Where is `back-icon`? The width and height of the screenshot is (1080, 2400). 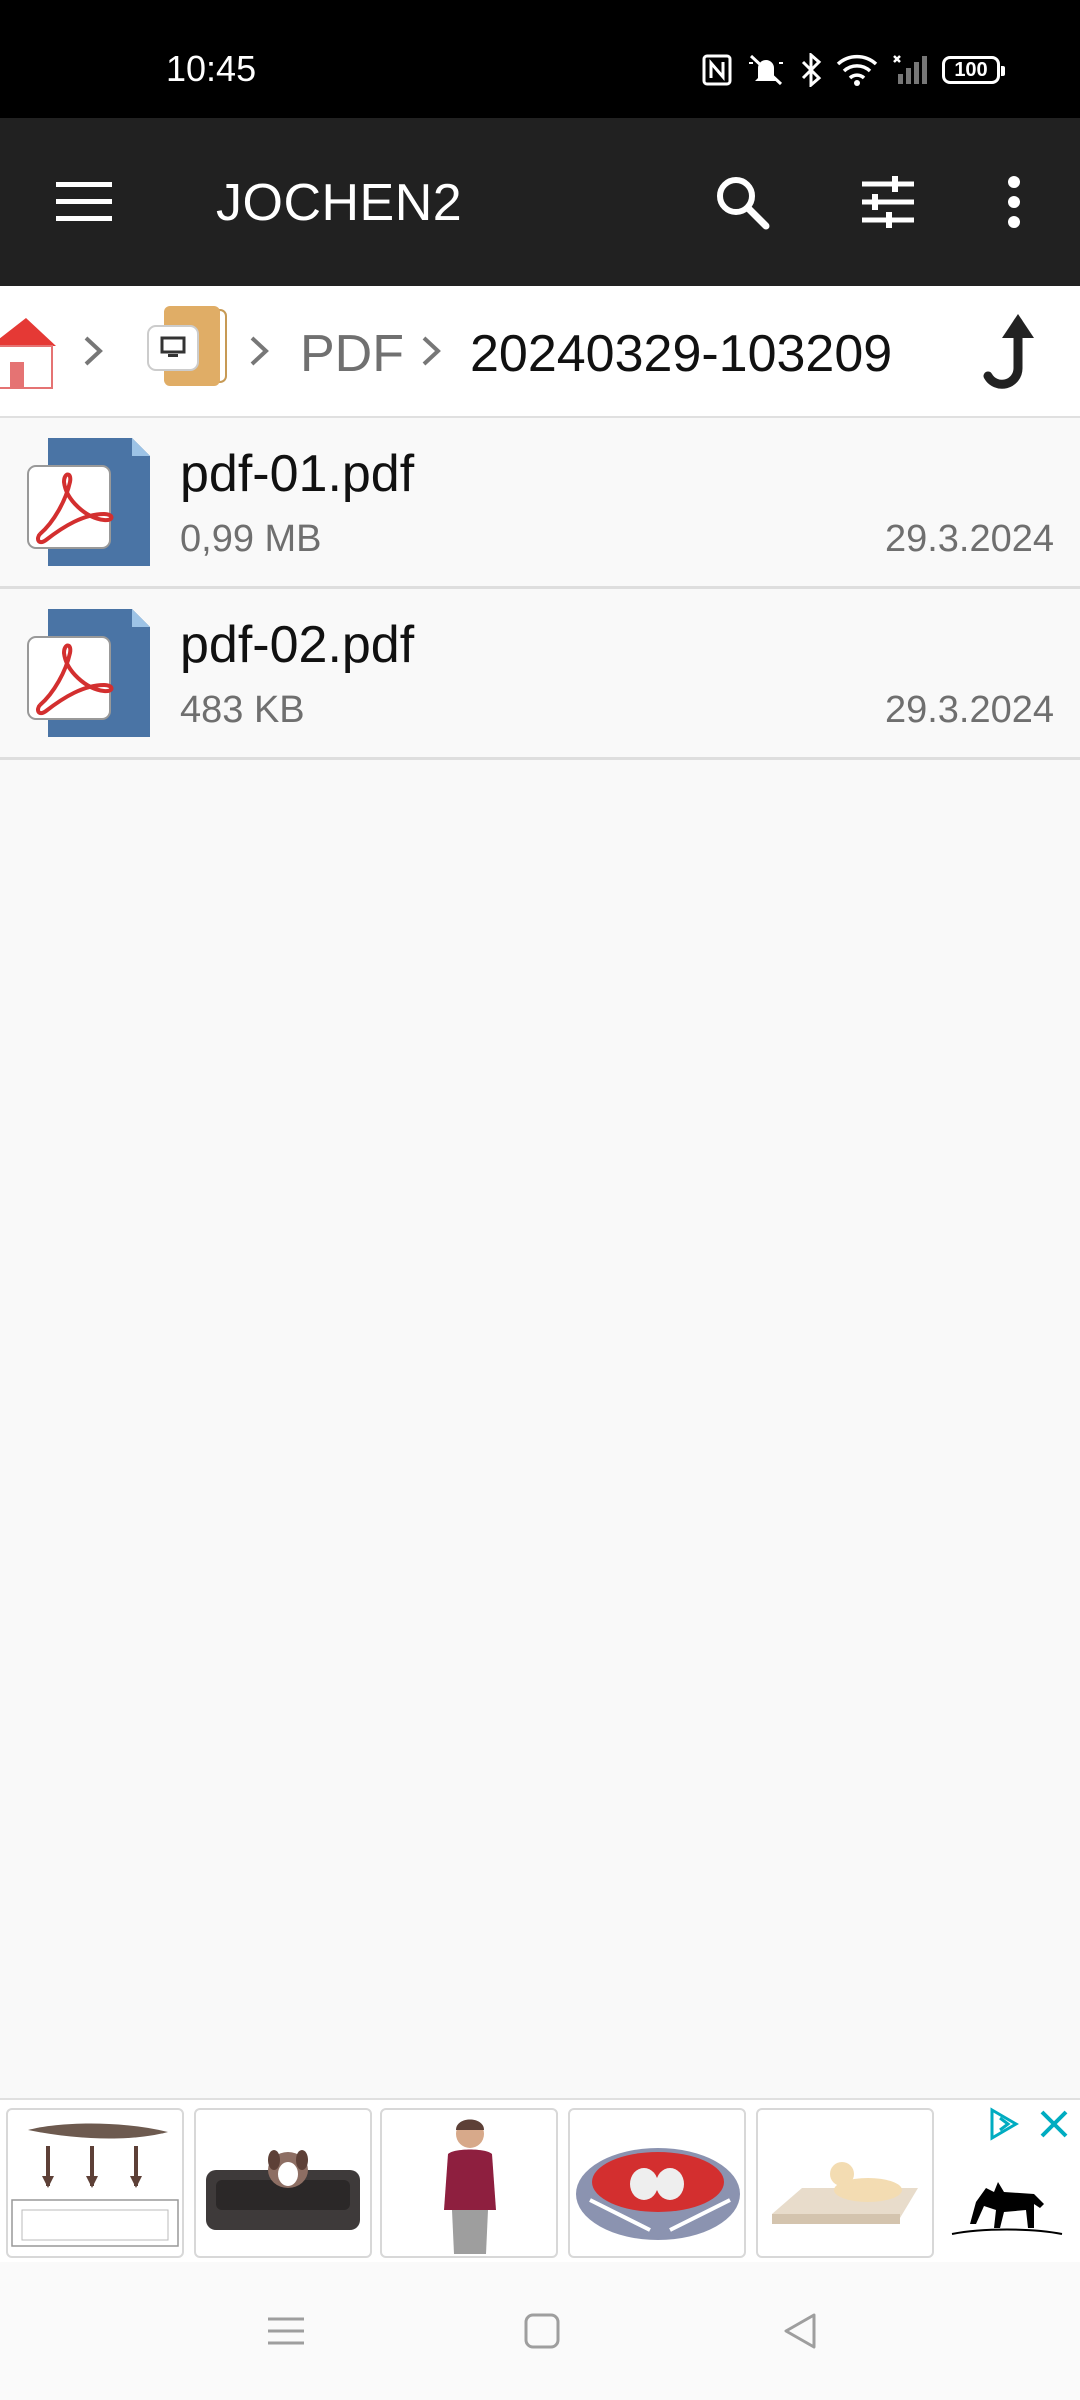 back-icon is located at coordinates (800, 2331).